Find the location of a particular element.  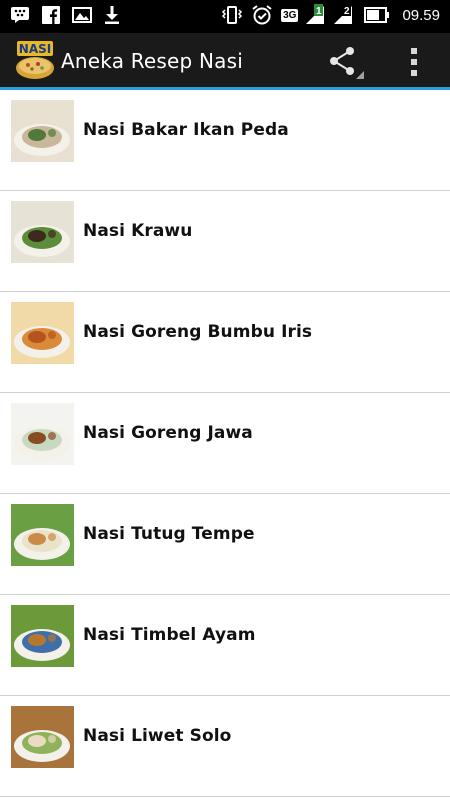

recipe-list-item: Nasi Liwet Solo is located at coordinates (225, 746).